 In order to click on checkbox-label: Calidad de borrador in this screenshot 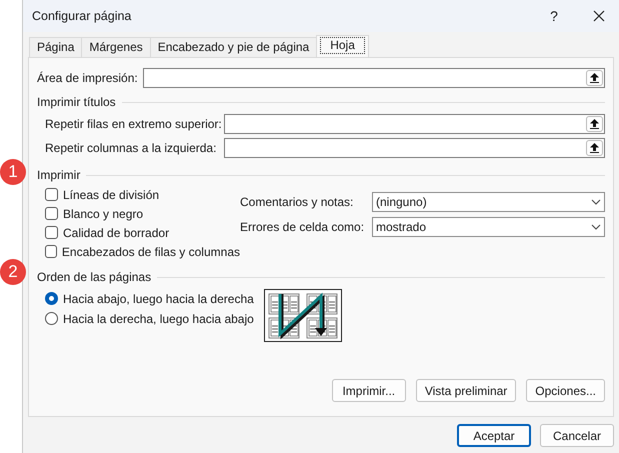, I will do `click(116, 233)`.